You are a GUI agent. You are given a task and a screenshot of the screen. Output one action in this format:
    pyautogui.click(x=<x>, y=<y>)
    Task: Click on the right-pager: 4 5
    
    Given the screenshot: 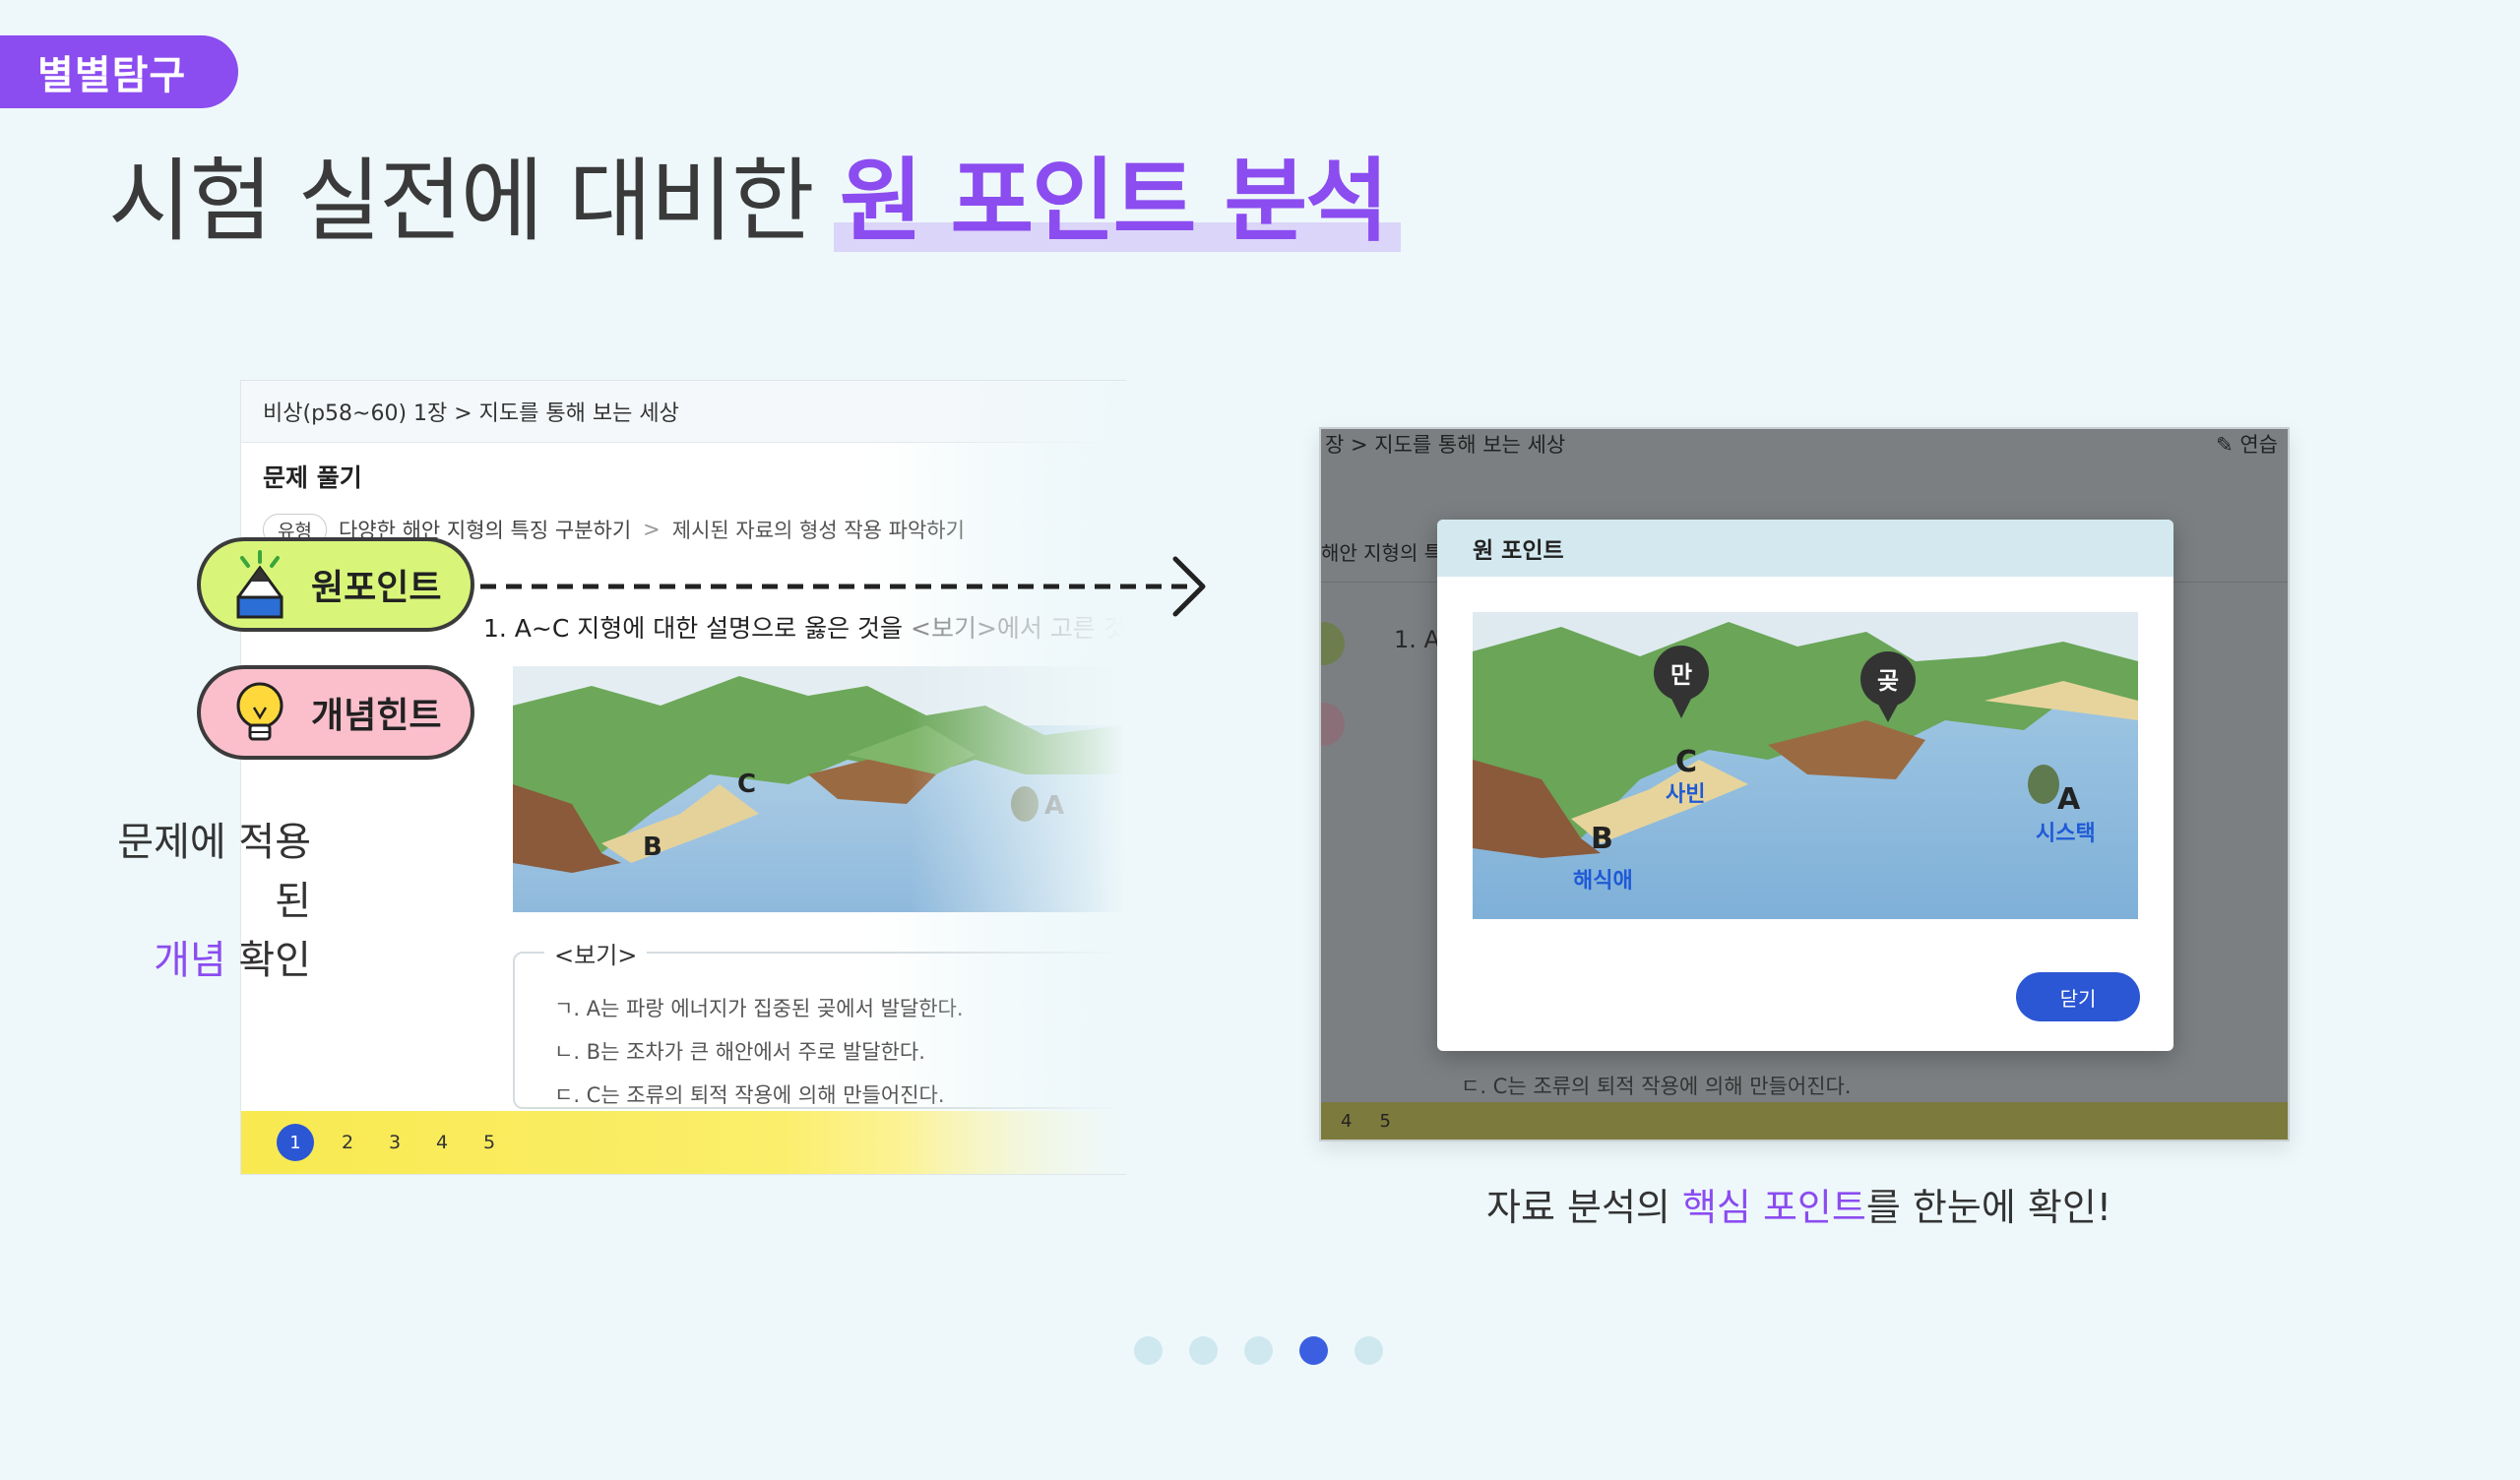 What is the action you would take?
    pyautogui.click(x=1804, y=1121)
    